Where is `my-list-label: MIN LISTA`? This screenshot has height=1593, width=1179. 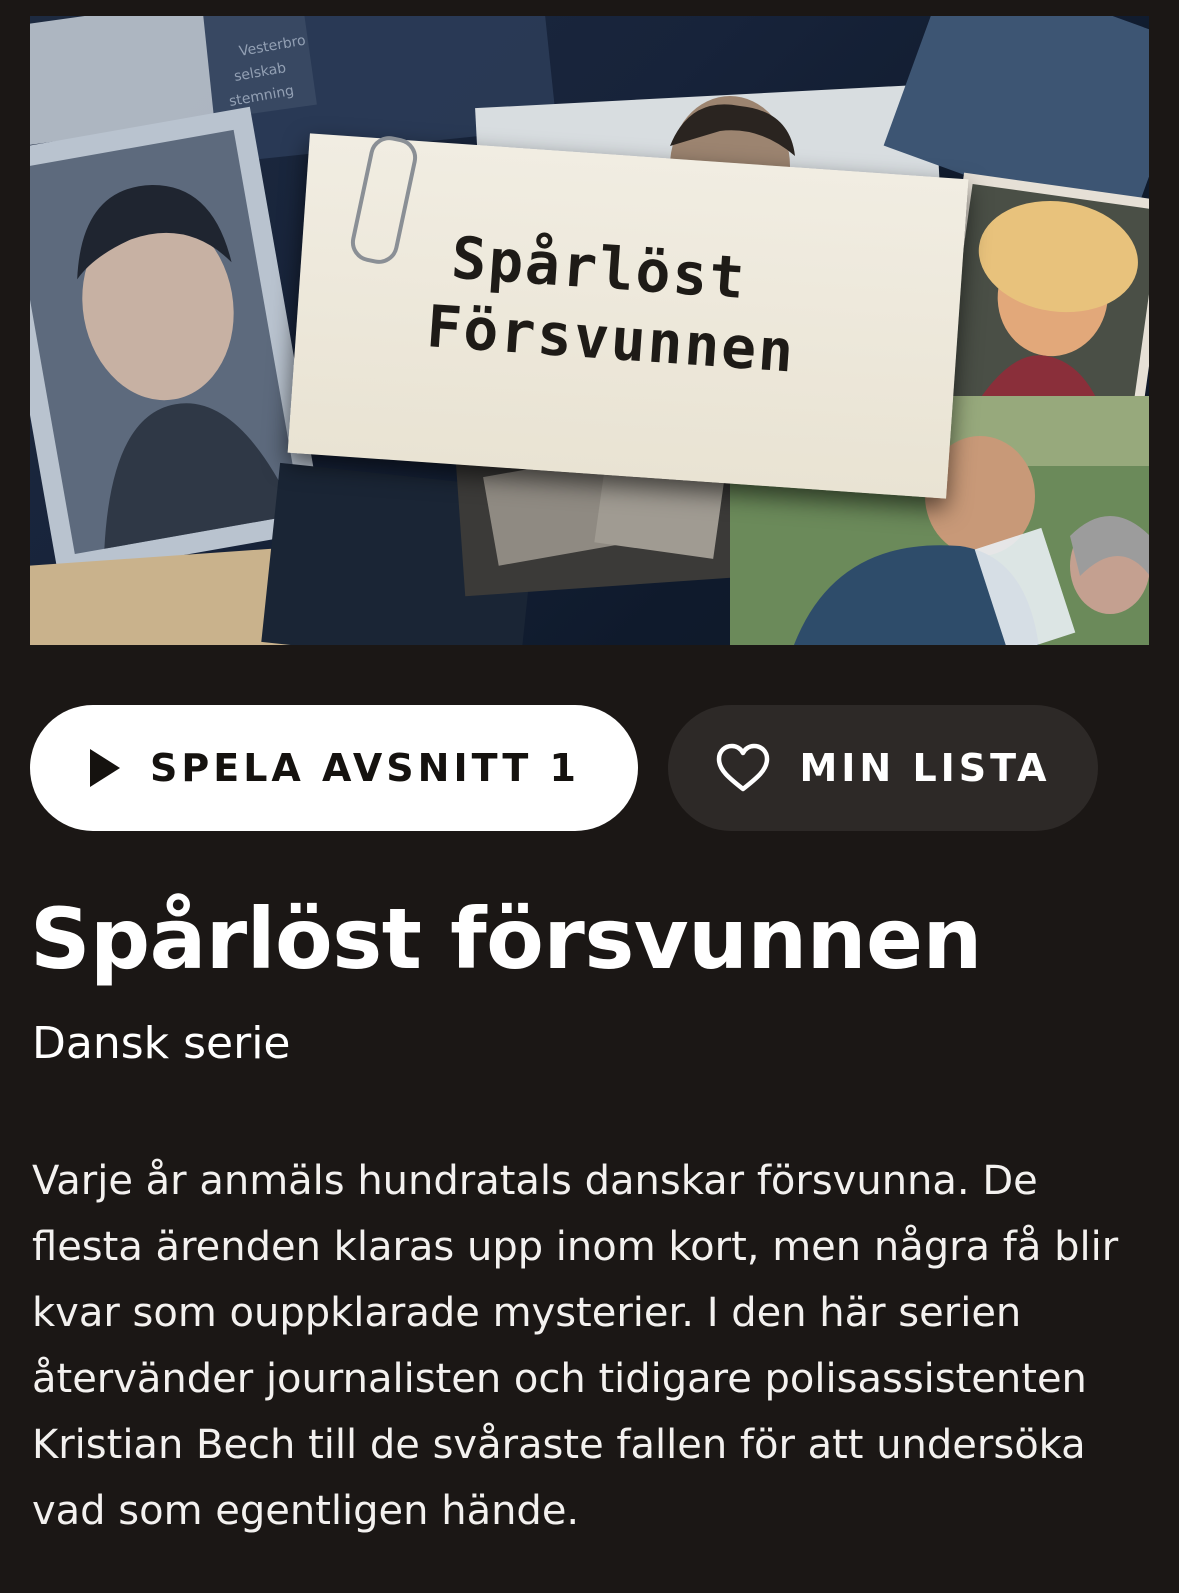
my-list-label: MIN LISTA is located at coordinates (925, 768).